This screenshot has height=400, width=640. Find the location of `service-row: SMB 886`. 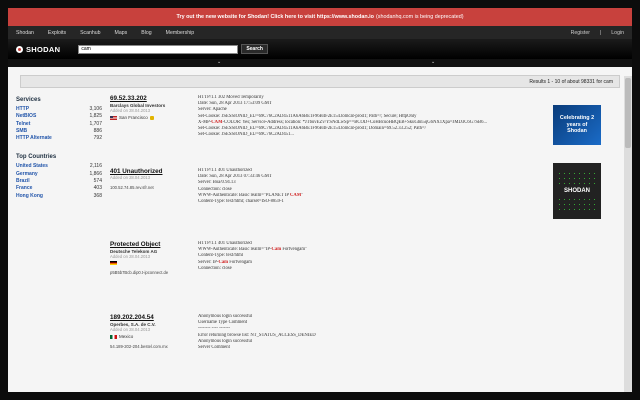

service-row: SMB 886 is located at coordinates (59, 131).